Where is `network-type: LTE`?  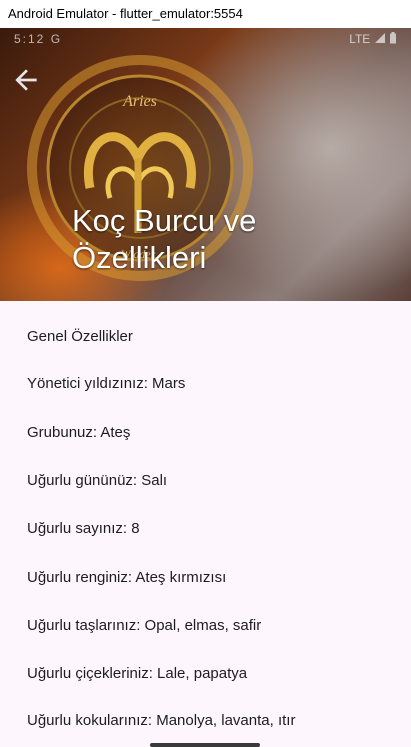 network-type: LTE is located at coordinates (360, 39).